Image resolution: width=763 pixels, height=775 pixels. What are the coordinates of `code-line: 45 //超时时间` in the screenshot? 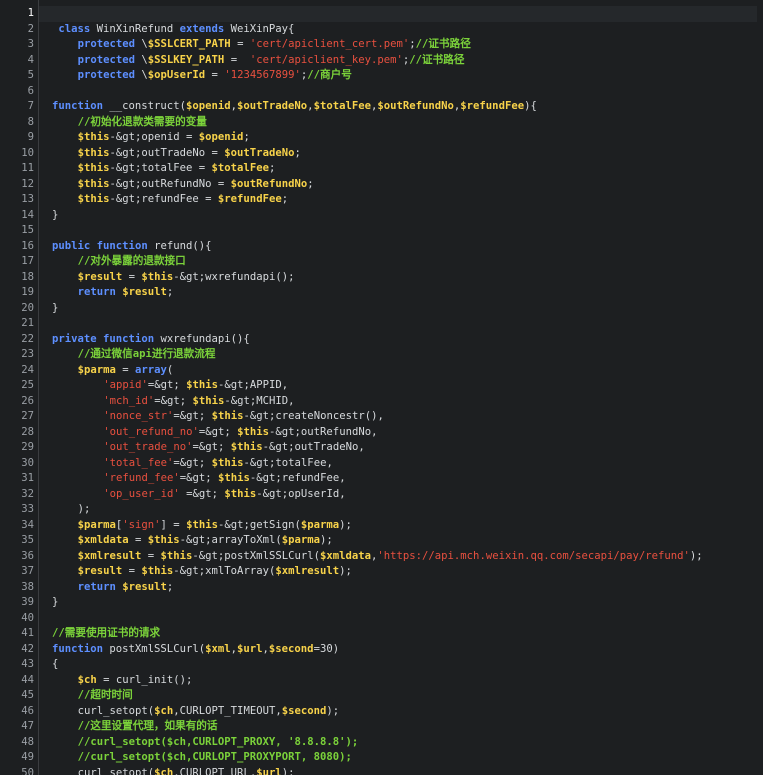 It's located at (381, 696).